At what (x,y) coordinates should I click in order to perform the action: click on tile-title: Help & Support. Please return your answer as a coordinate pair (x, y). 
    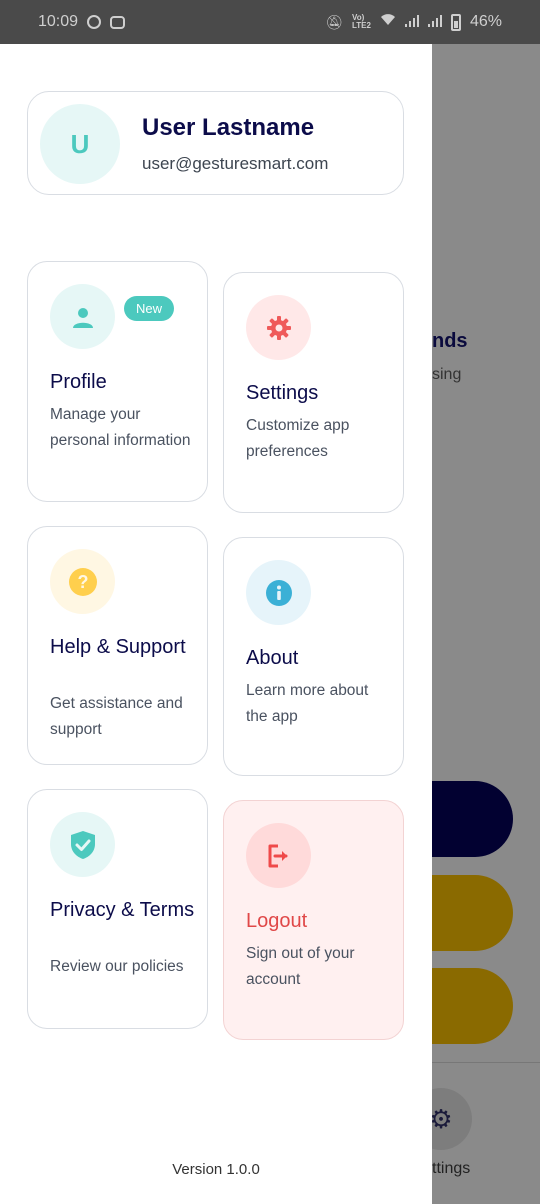
    Looking at the image, I should click on (118, 647).